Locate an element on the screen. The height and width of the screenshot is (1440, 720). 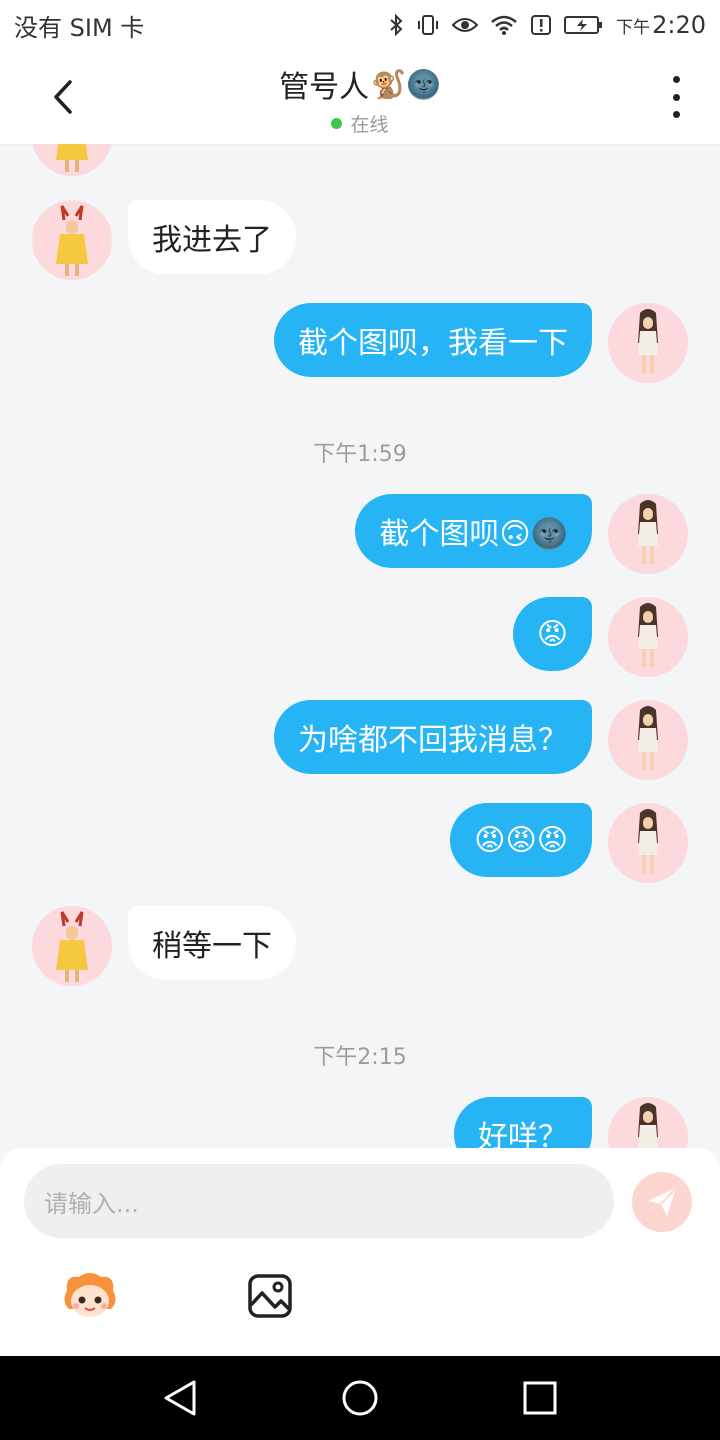
system-nav-bar is located at coordinates (360, 1398).